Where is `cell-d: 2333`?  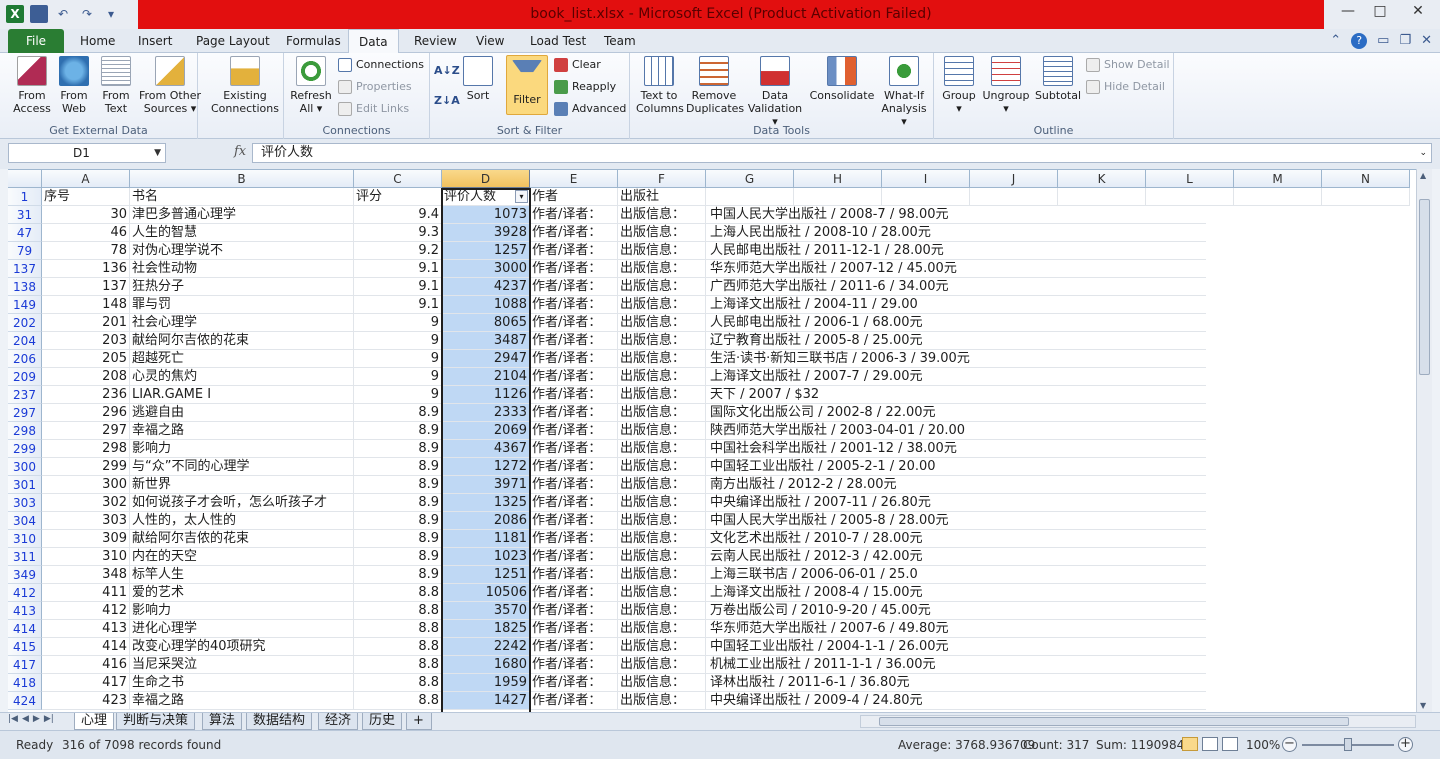
cell-d: 2333 is located at coordinates (486, 413).